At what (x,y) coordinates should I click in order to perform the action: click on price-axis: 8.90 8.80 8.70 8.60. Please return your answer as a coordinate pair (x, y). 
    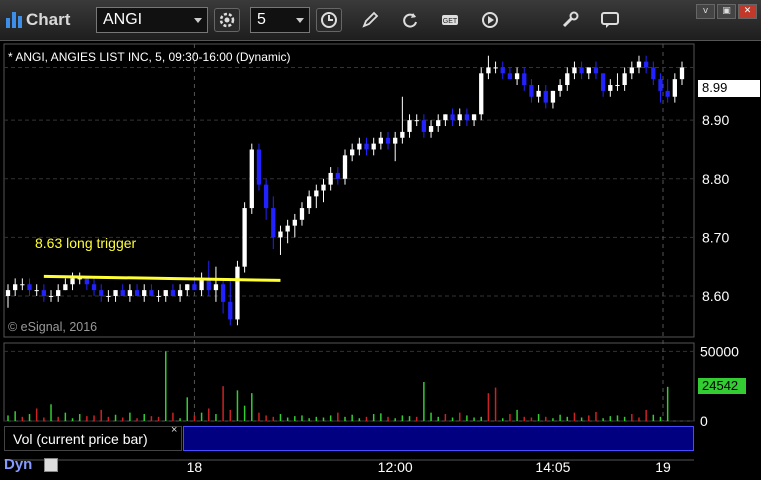
    Looking at the image, I should click on (715, 208).